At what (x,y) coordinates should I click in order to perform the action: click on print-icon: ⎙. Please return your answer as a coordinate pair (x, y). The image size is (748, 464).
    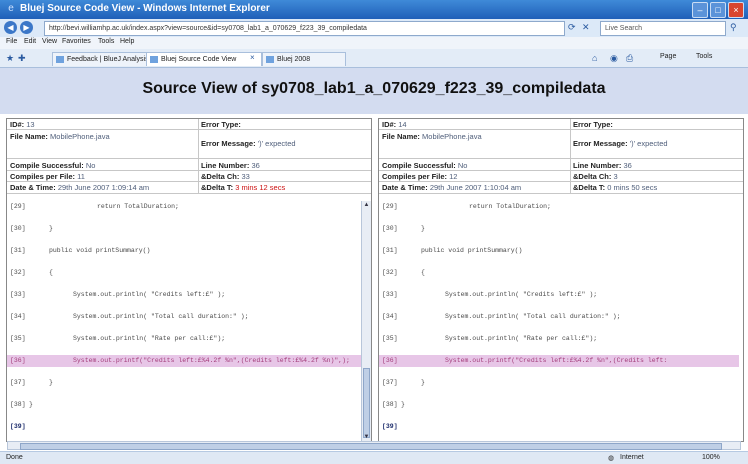
    Looking at the image, I should click on (629, 58).